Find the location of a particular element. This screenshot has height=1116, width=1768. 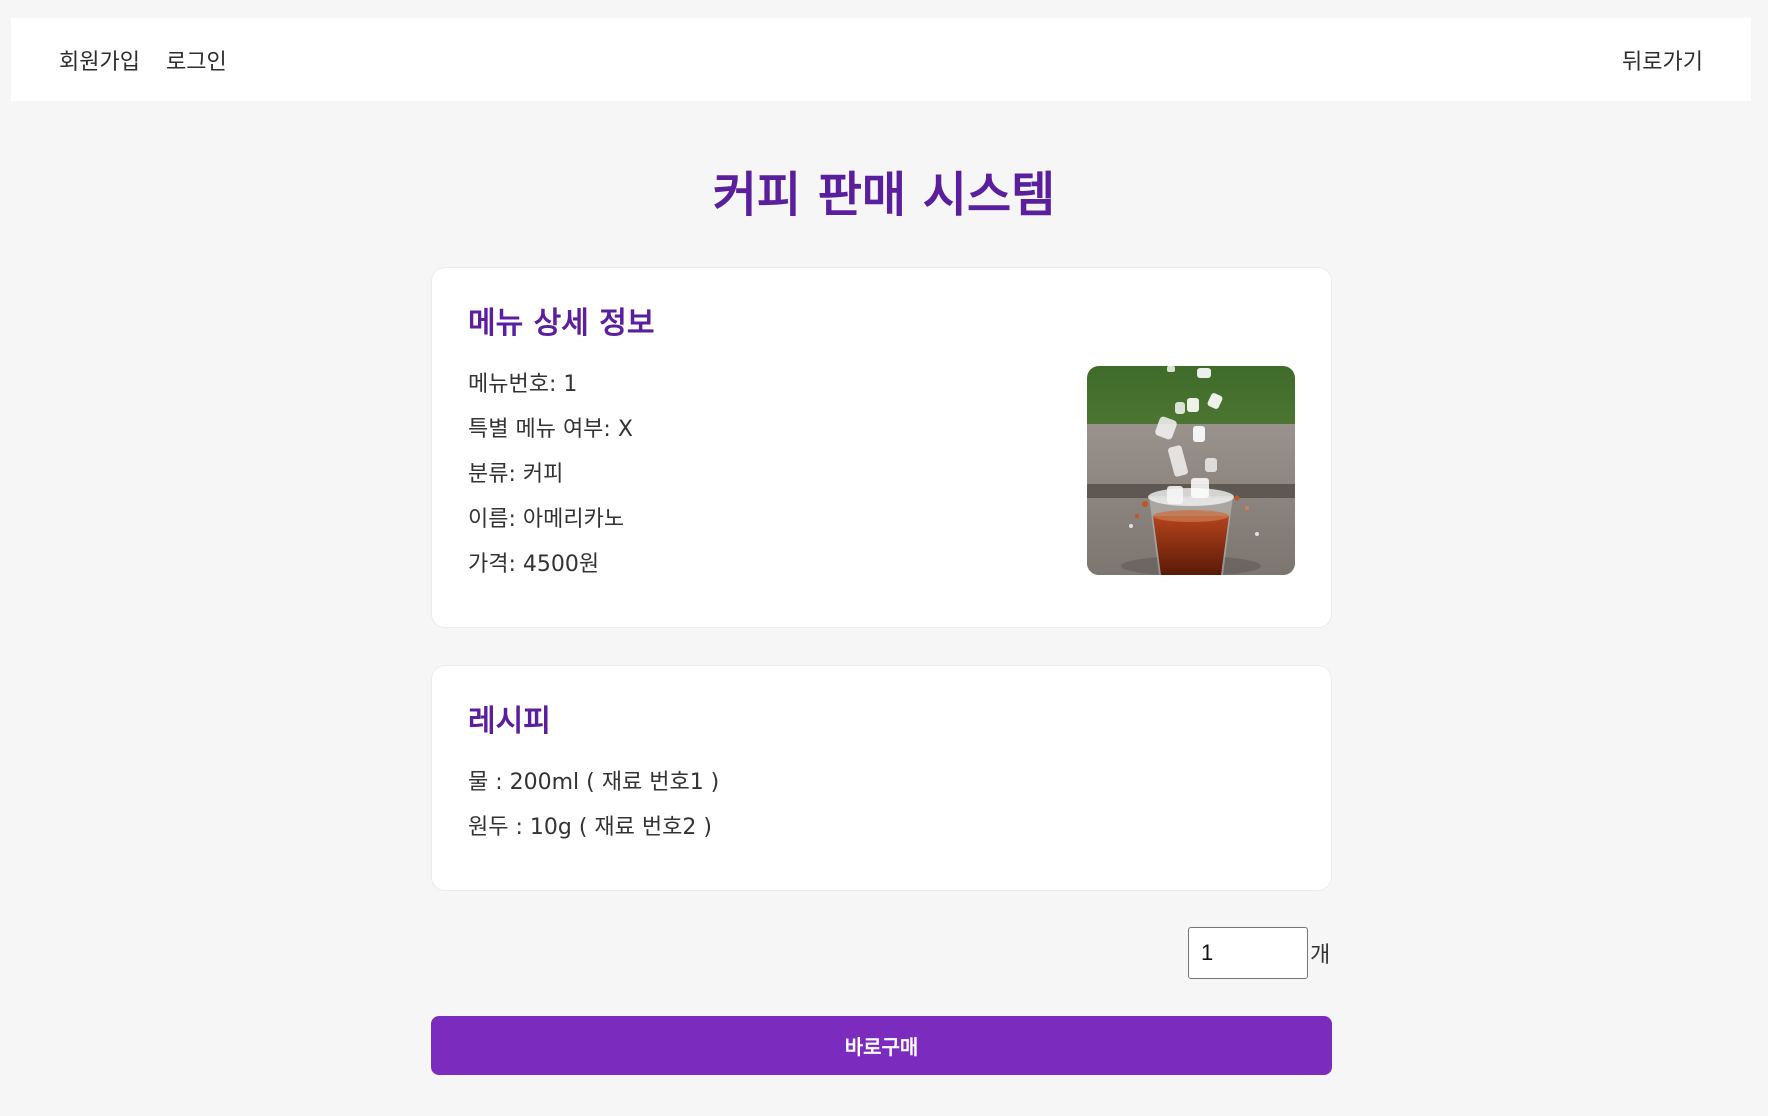

nav-left-group: 회원가입 로그인 is located at coordinates (143, 60).